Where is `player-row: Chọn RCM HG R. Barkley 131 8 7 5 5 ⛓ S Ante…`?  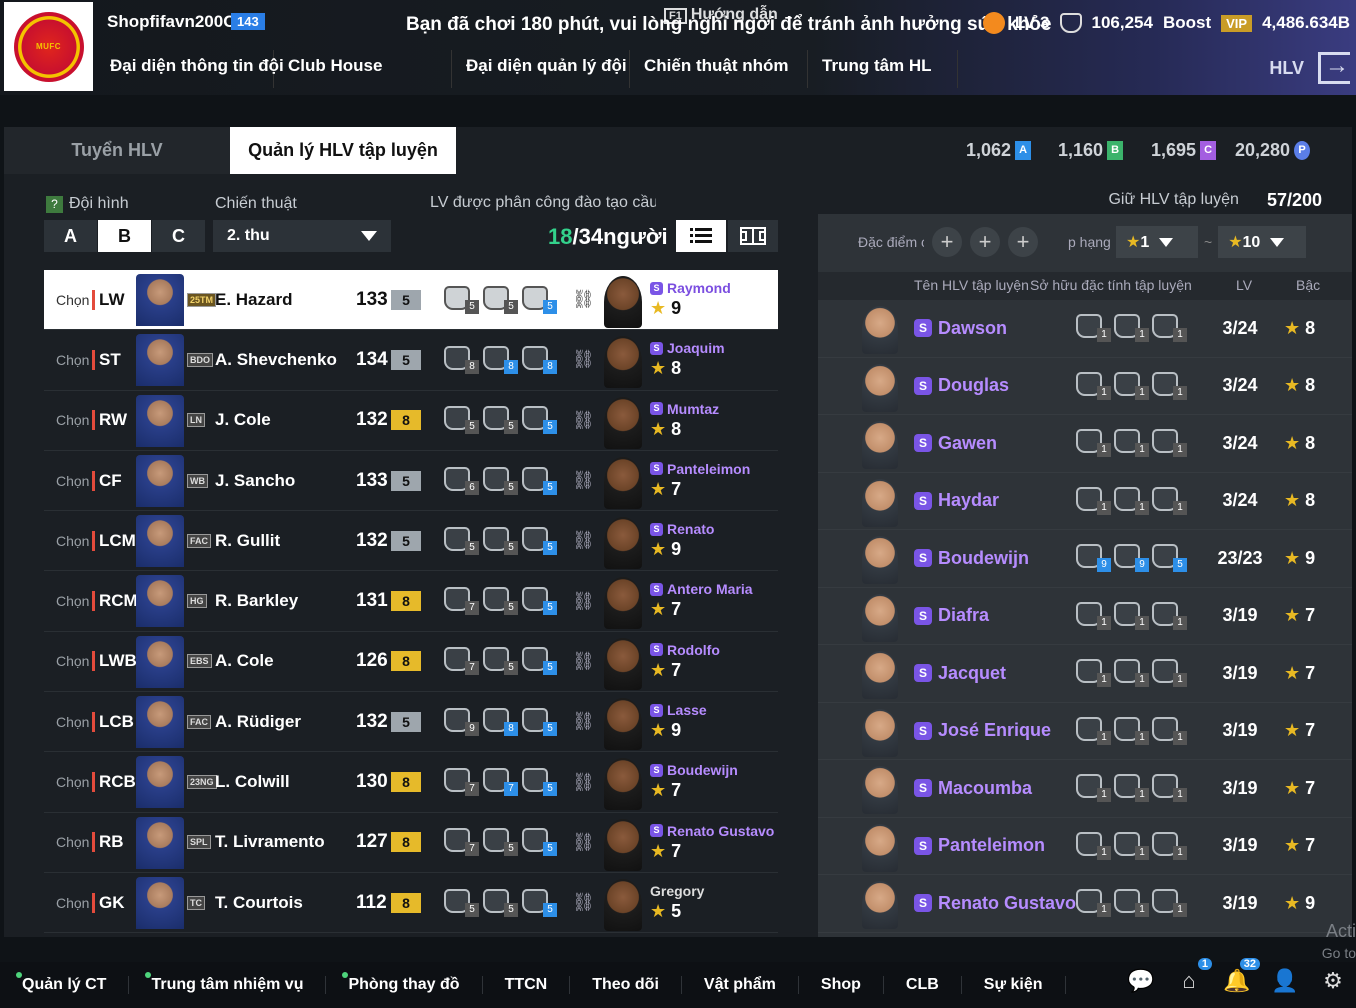 player-row: Chọn RCM HG R. Barkley 131 8 7 5 5 ⛓ S Ante… is located at coordinates (411, 601).